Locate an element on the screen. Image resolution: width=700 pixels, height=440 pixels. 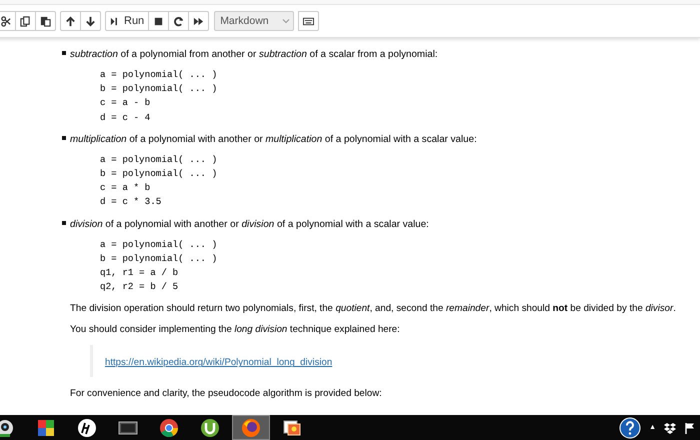
fast-forward-button is located at coordinates (199, 21).